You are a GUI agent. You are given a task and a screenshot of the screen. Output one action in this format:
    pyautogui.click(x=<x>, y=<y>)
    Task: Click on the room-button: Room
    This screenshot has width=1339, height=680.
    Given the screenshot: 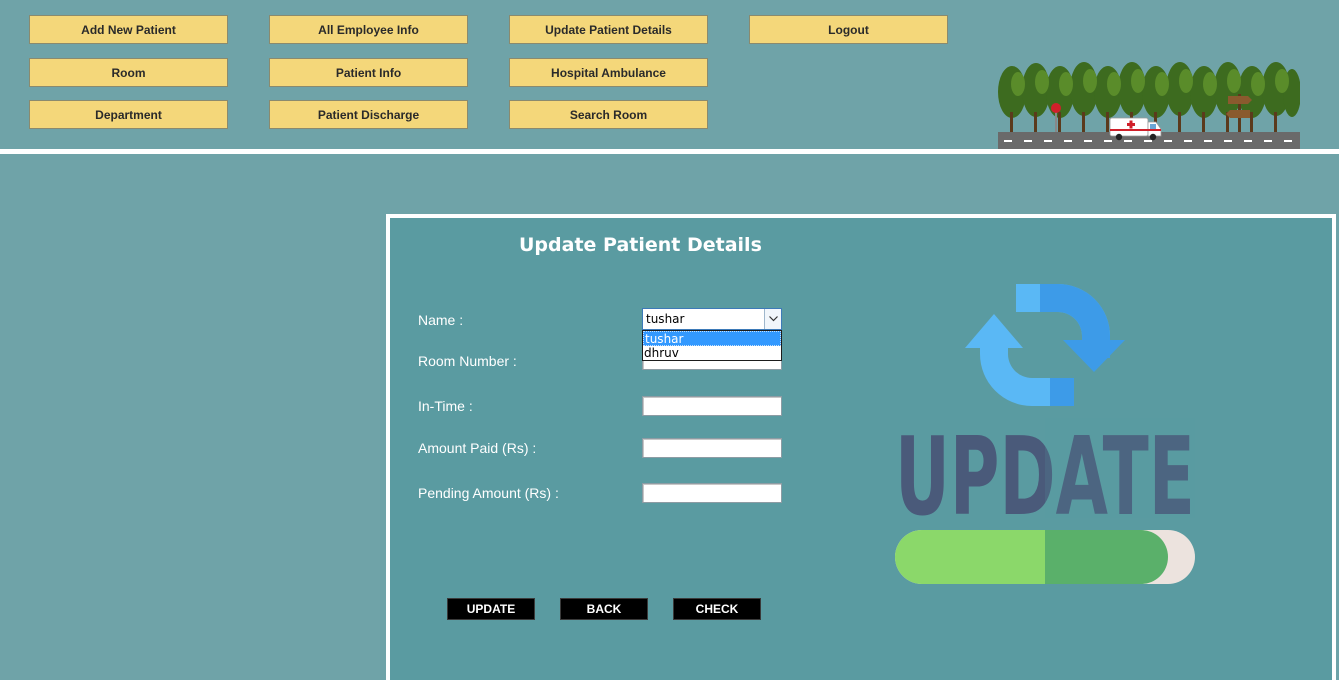 What is the action you would take?
    pyautogui.click(x=128, y=72)
    